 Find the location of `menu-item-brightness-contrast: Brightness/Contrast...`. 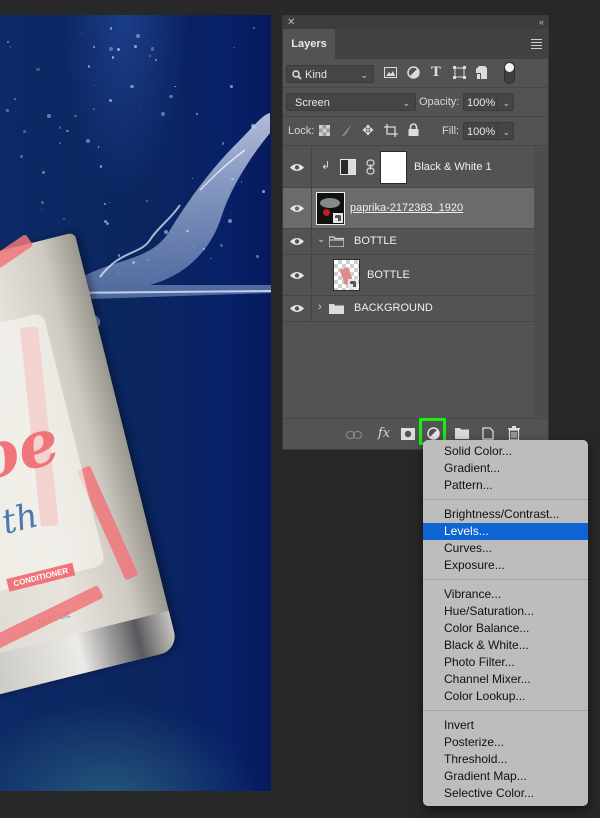

menu-item-brightness-contrast: Brightness/Contrast... is located at coordinates (505, 514).